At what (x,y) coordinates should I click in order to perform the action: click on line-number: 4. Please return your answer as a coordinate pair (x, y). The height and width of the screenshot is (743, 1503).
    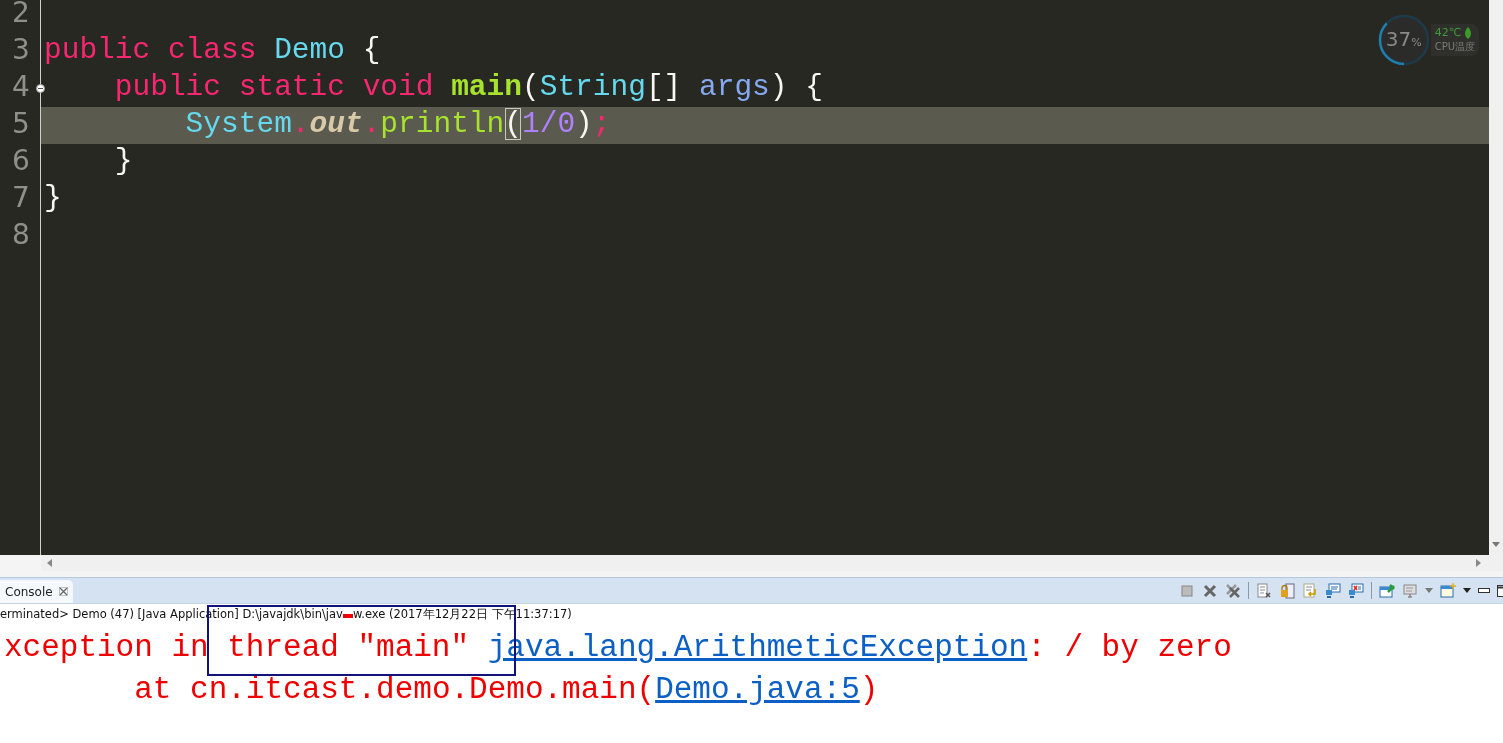
    Looking at the image, I should click on (21, 86).